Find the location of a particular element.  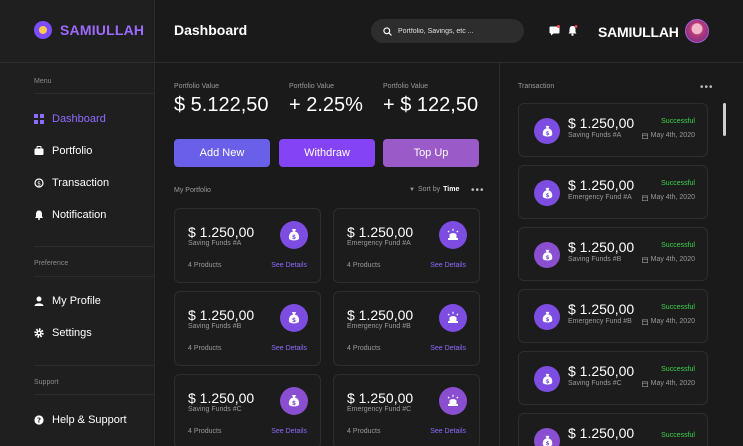

brand: SAMIULLAH is located at coordinates (89, 30).